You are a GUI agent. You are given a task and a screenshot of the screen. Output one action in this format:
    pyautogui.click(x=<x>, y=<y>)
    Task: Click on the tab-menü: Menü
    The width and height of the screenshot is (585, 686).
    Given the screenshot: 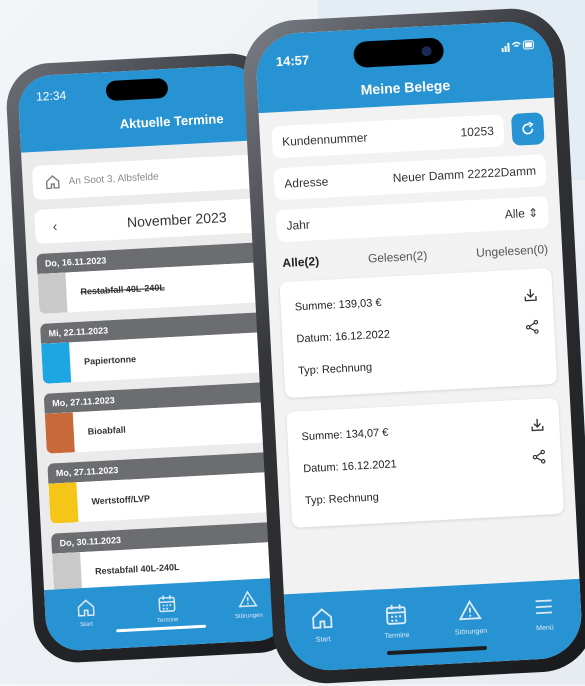 What is the action you would take?
    pyautogui.click(x=544, y=613)
    